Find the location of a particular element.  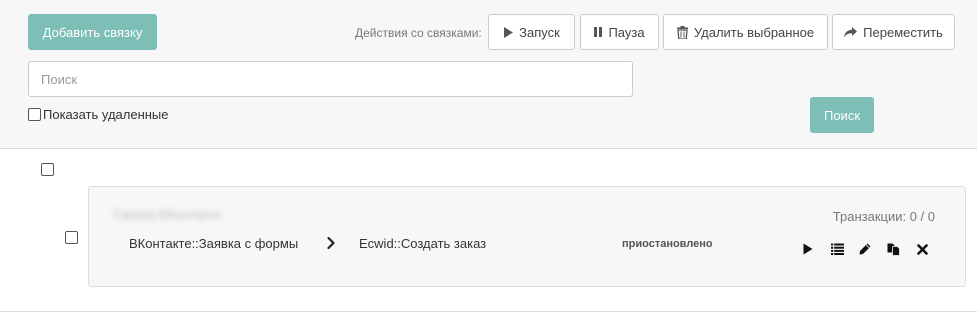

bundle-log-button is located at coordinates (837, 249).